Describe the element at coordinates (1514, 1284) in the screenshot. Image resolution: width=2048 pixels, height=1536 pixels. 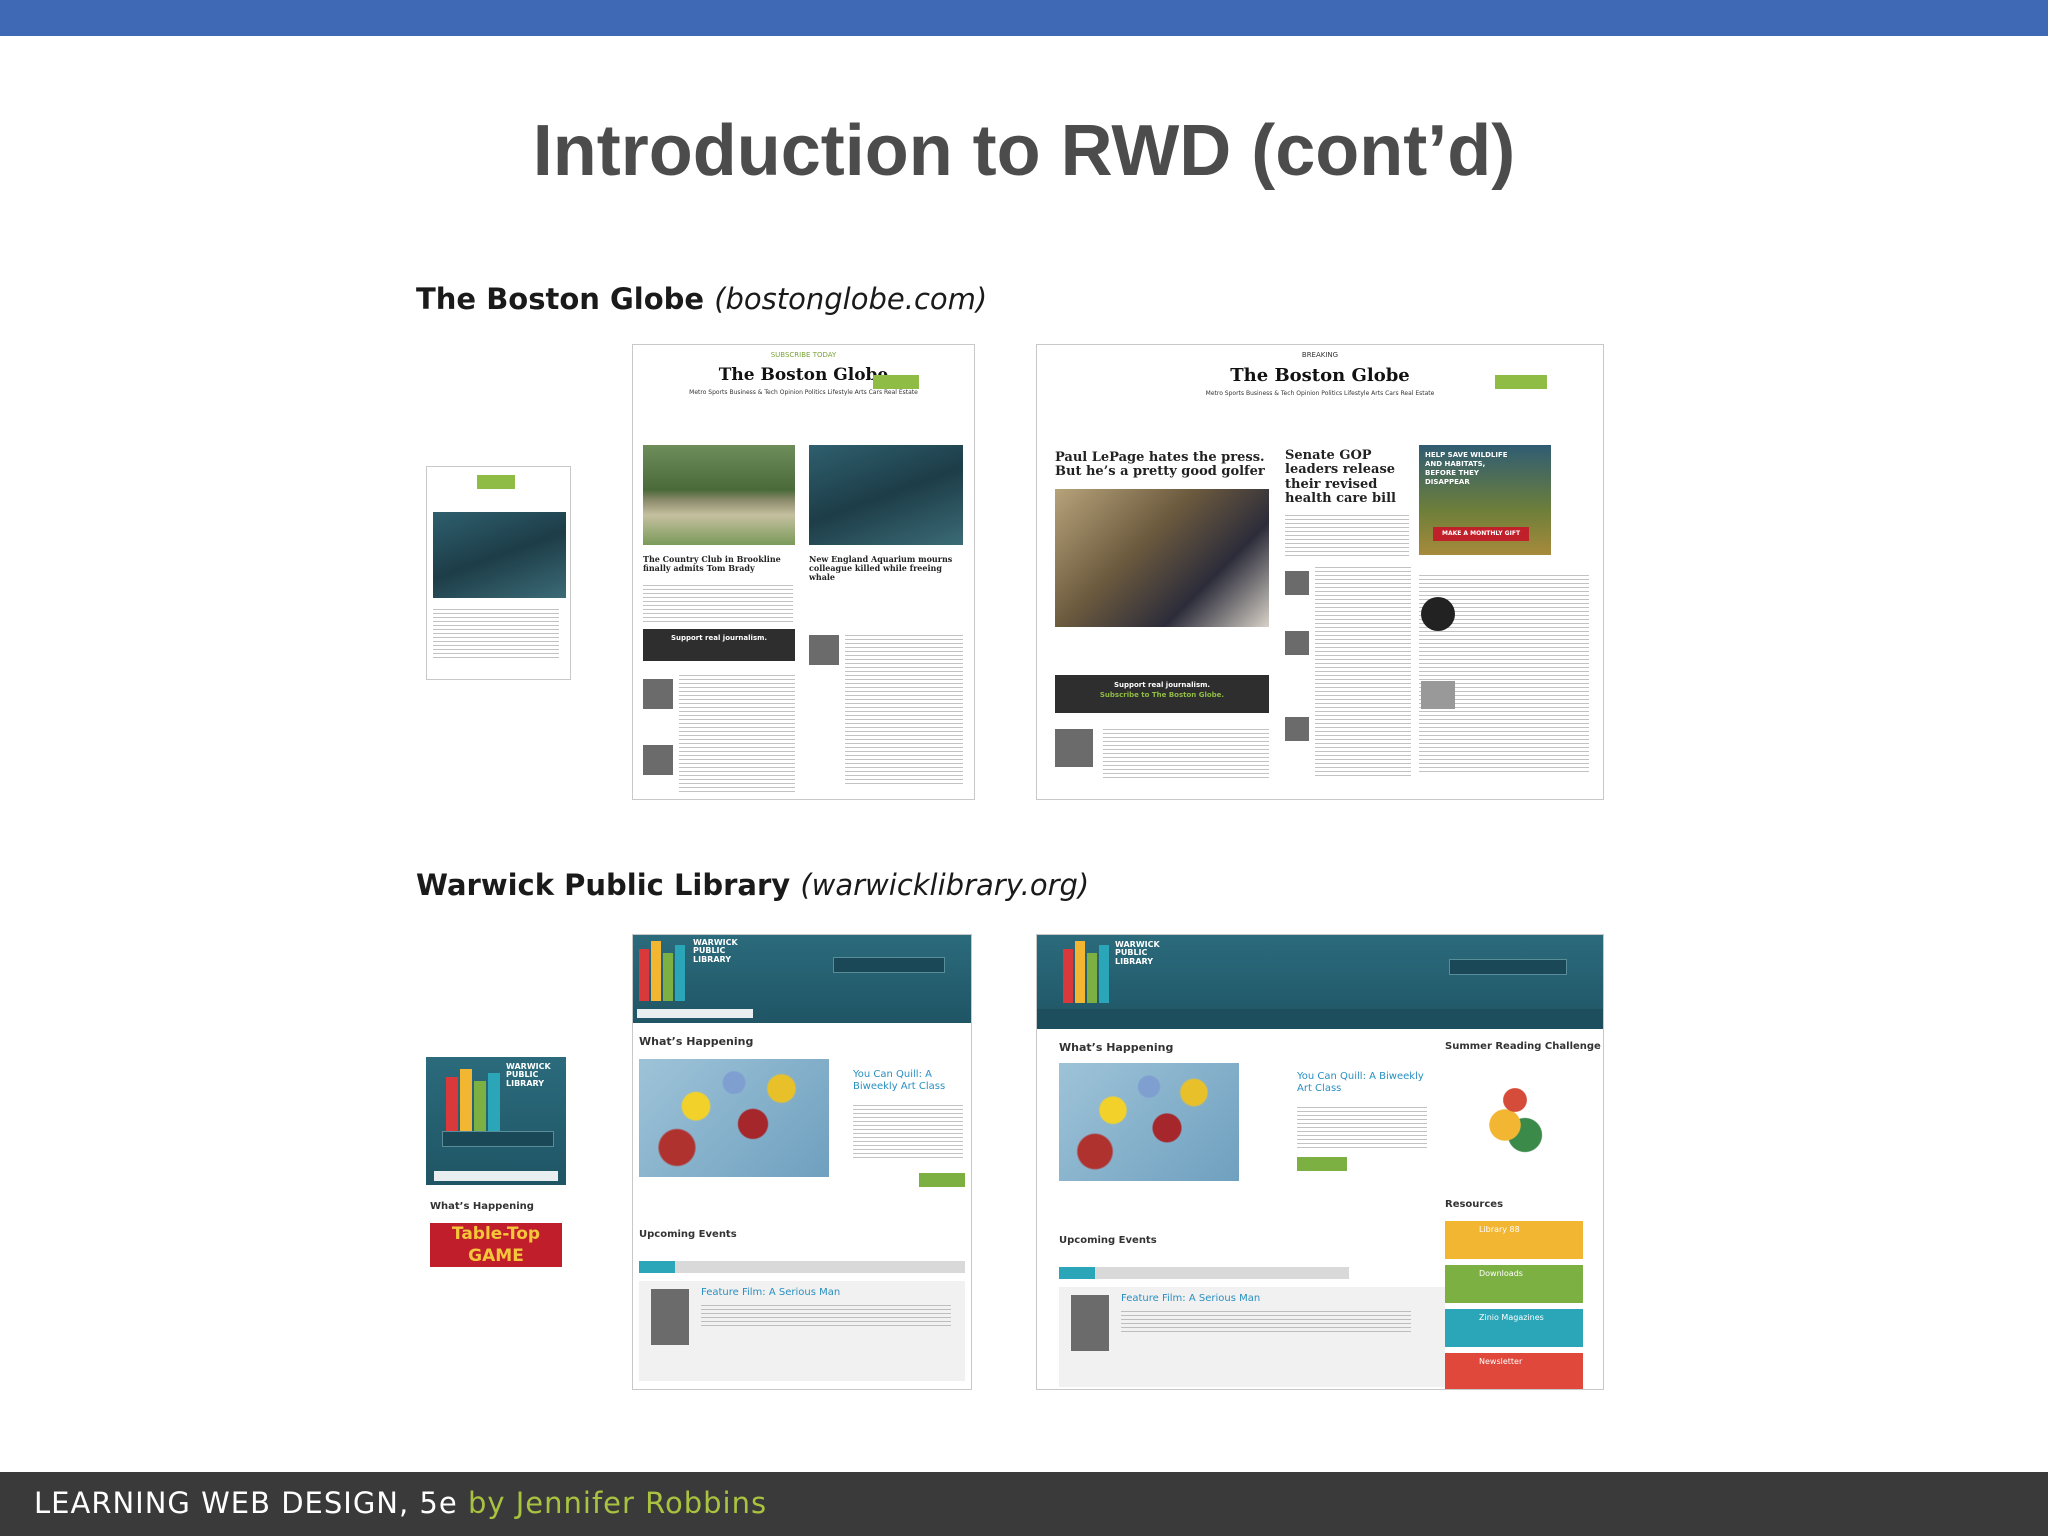
I see `resource-downloads: Downloads` at that location.